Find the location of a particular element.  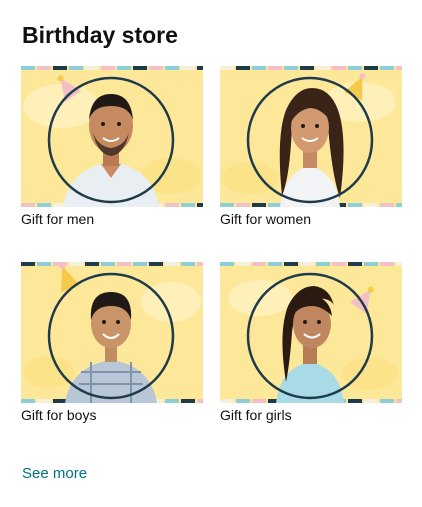

man-portrait-icon is located at coordinates (112, 136).